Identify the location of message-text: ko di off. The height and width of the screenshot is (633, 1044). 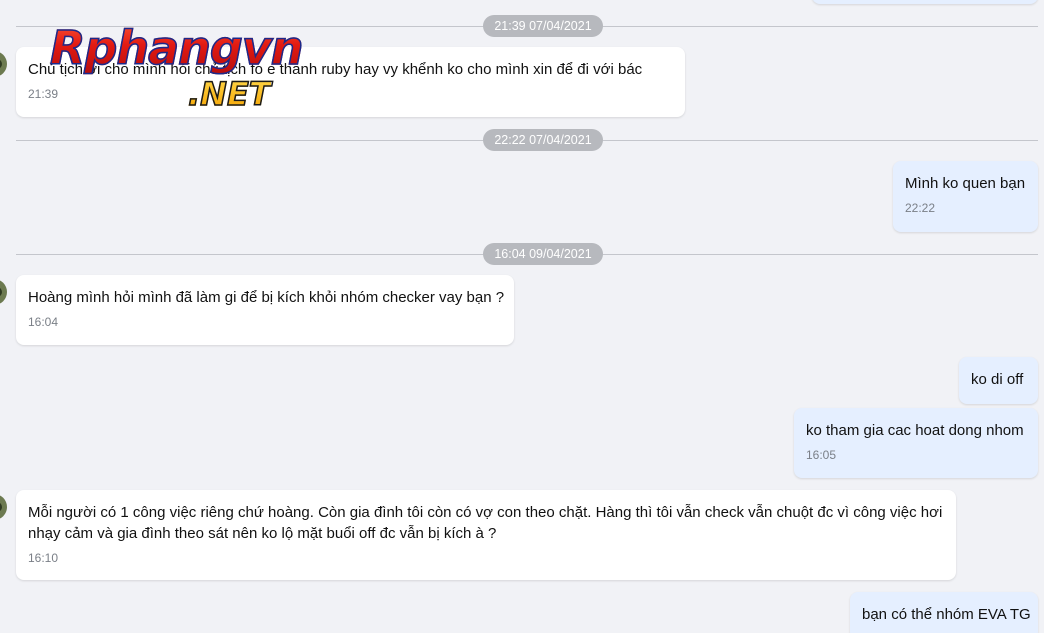
(997, 379).